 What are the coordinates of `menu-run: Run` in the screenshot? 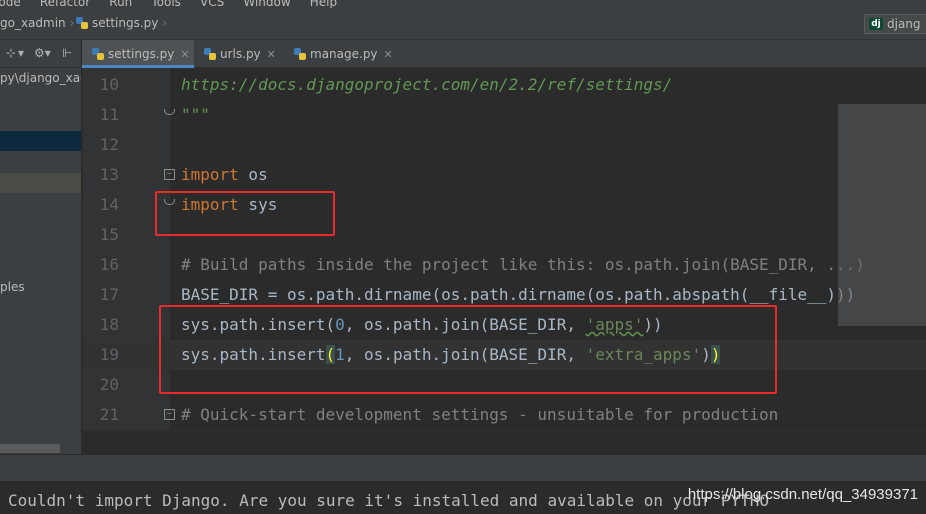 It's located at (120, 4).